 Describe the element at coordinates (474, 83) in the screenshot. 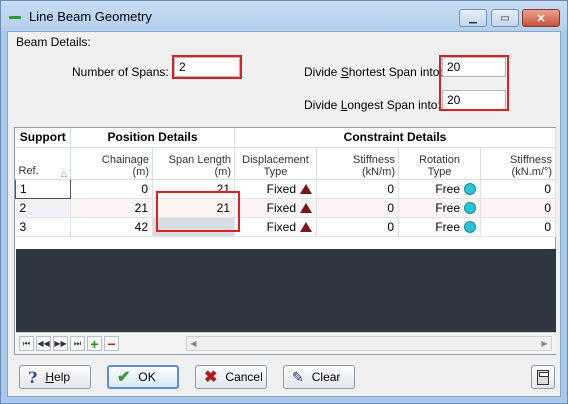

I see `divide-span-highlight` at that location.